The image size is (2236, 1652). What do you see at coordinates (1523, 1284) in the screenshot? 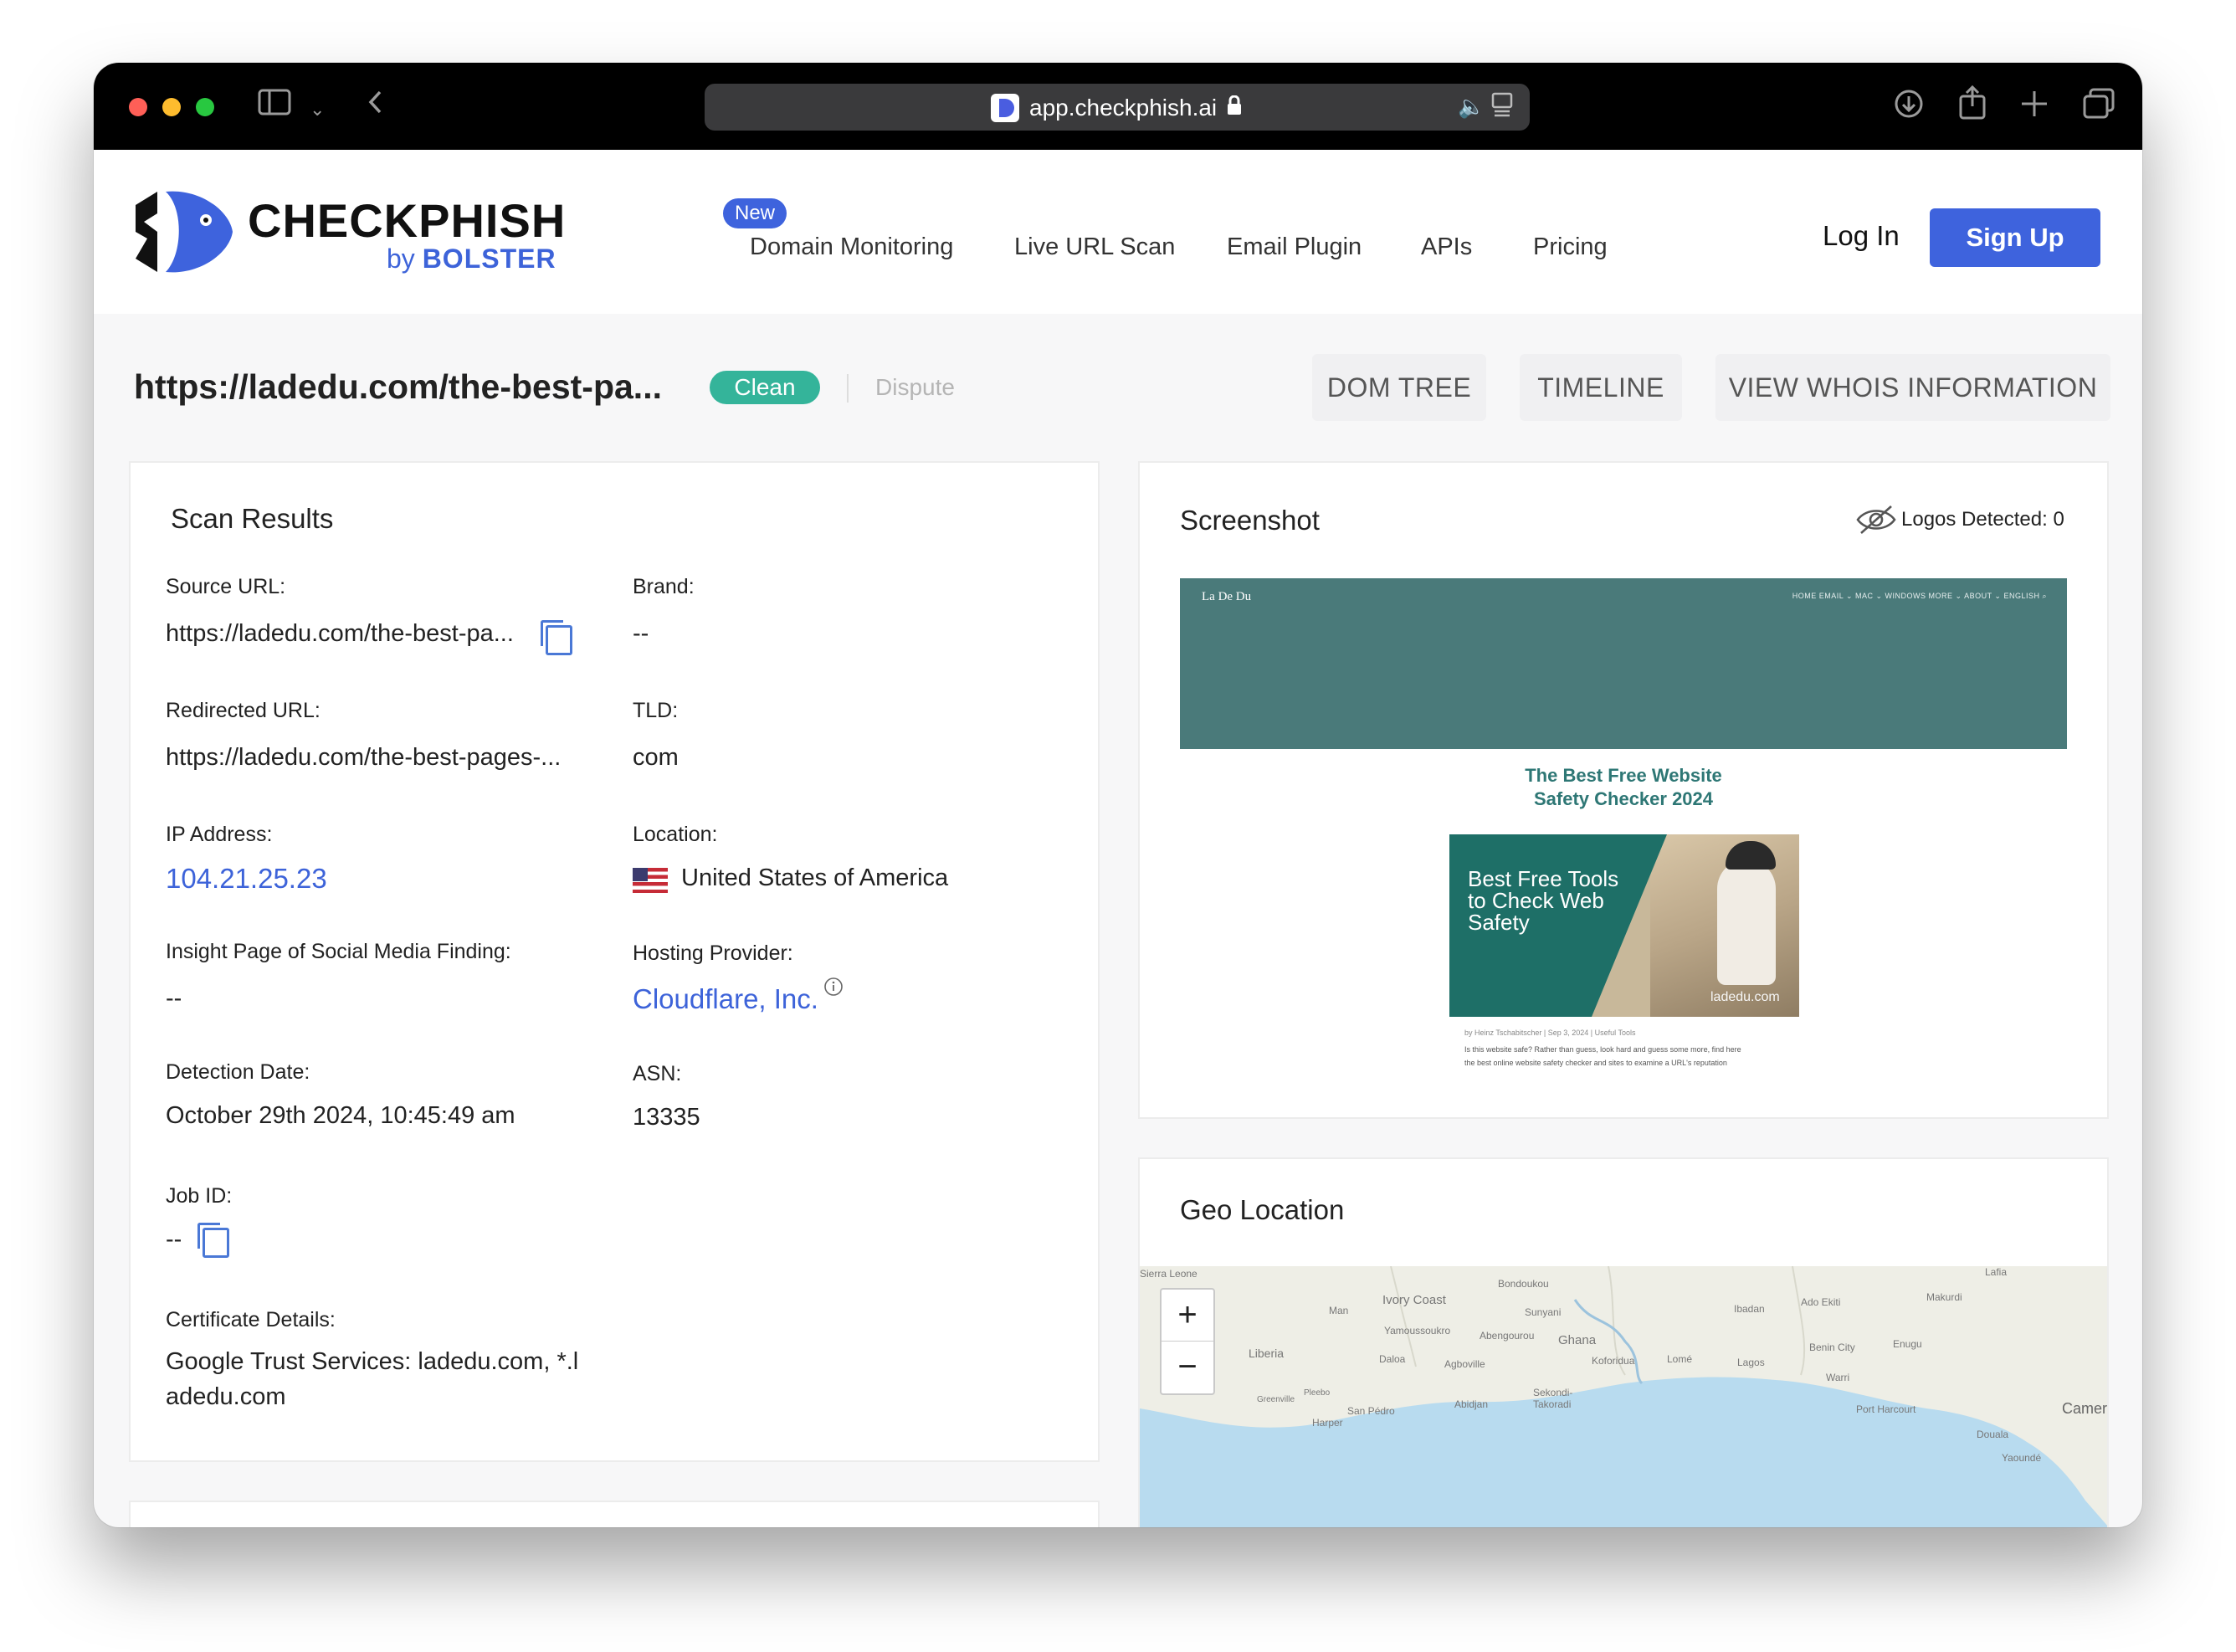
I see `map-label: Bondoukou` at bounding box center [1523, 1284].